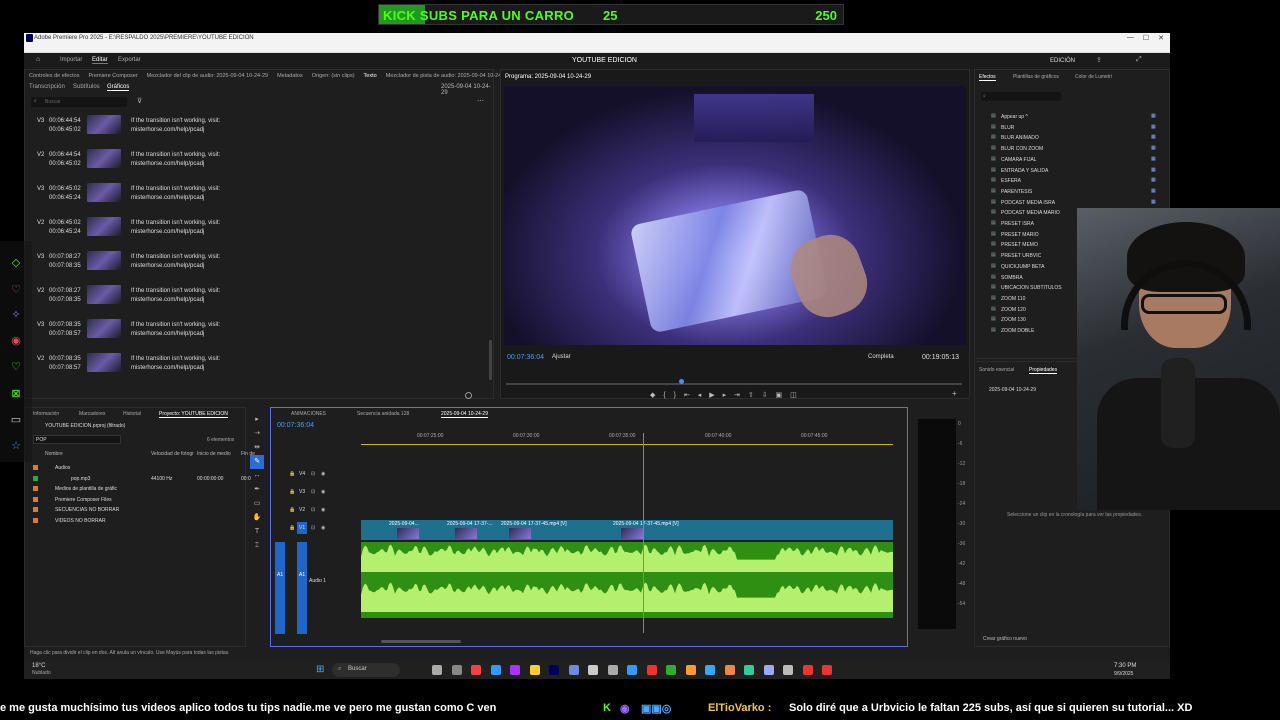  Describe the element at coordinates (643, 533) in the screenshot. I see `timeline-playhead` at that location.